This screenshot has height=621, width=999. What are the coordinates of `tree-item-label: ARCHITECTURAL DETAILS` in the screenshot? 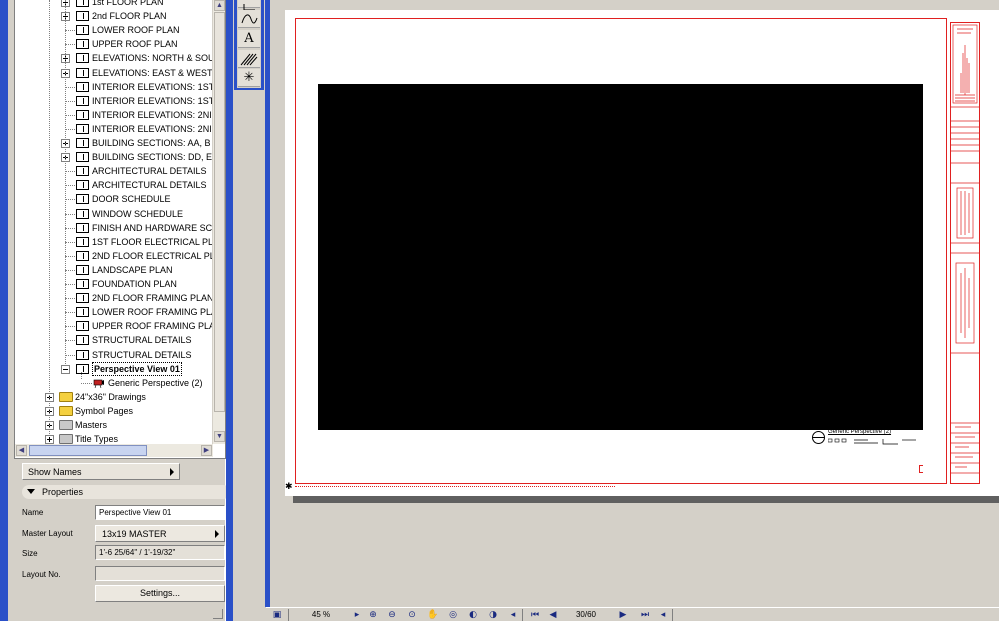 It's located at (149, 171).